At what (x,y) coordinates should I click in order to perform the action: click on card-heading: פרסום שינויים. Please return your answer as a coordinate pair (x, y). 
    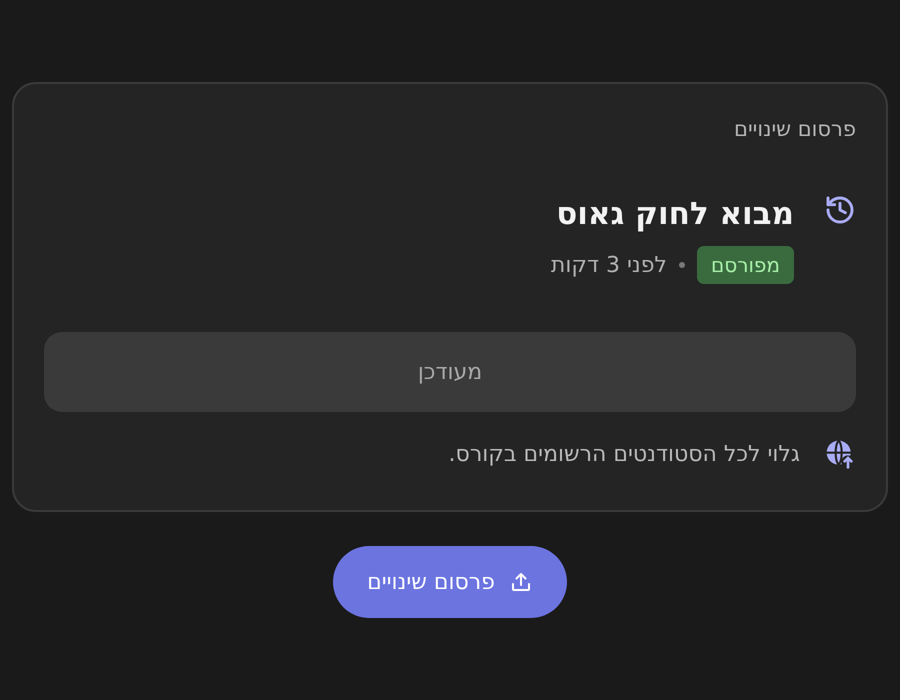
    Looking at the image, I should click on (794, 129).